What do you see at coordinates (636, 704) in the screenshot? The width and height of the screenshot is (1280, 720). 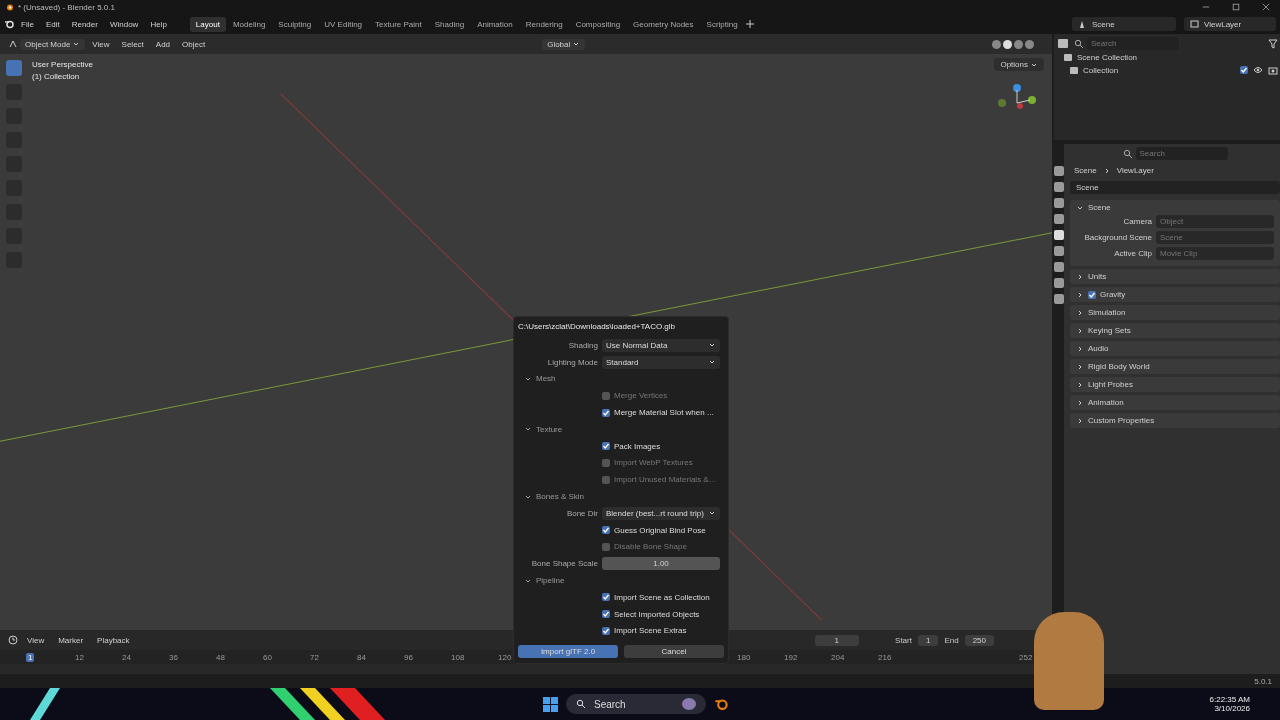 I see `taskbar-search-field: Search` at bounding box center [636, 704].